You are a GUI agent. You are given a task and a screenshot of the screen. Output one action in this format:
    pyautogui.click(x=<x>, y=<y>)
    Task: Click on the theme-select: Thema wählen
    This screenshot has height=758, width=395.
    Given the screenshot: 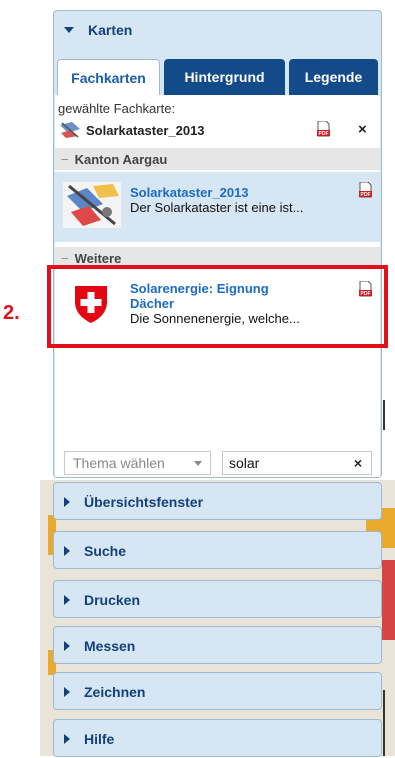 What is the action you would take?
    pyautogui.click(x=137, y=463)
    